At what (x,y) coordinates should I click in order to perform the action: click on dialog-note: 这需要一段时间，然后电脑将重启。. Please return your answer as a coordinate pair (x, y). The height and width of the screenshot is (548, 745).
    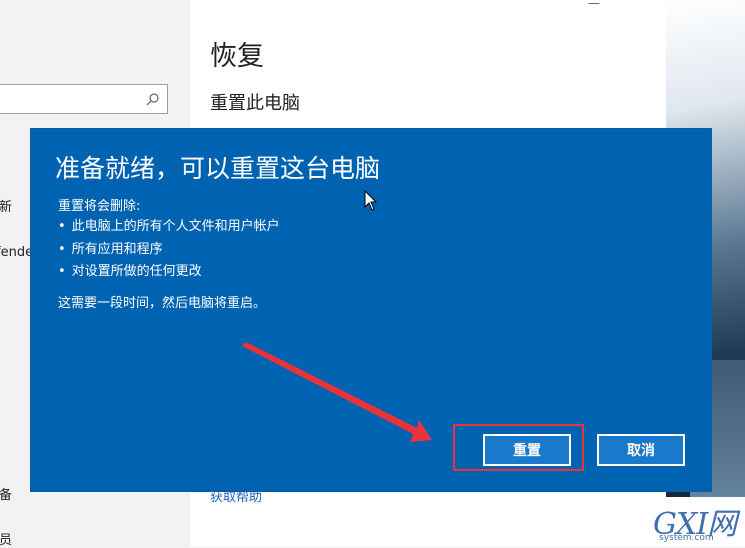
    Looking at the image, I should click on (162, 303).